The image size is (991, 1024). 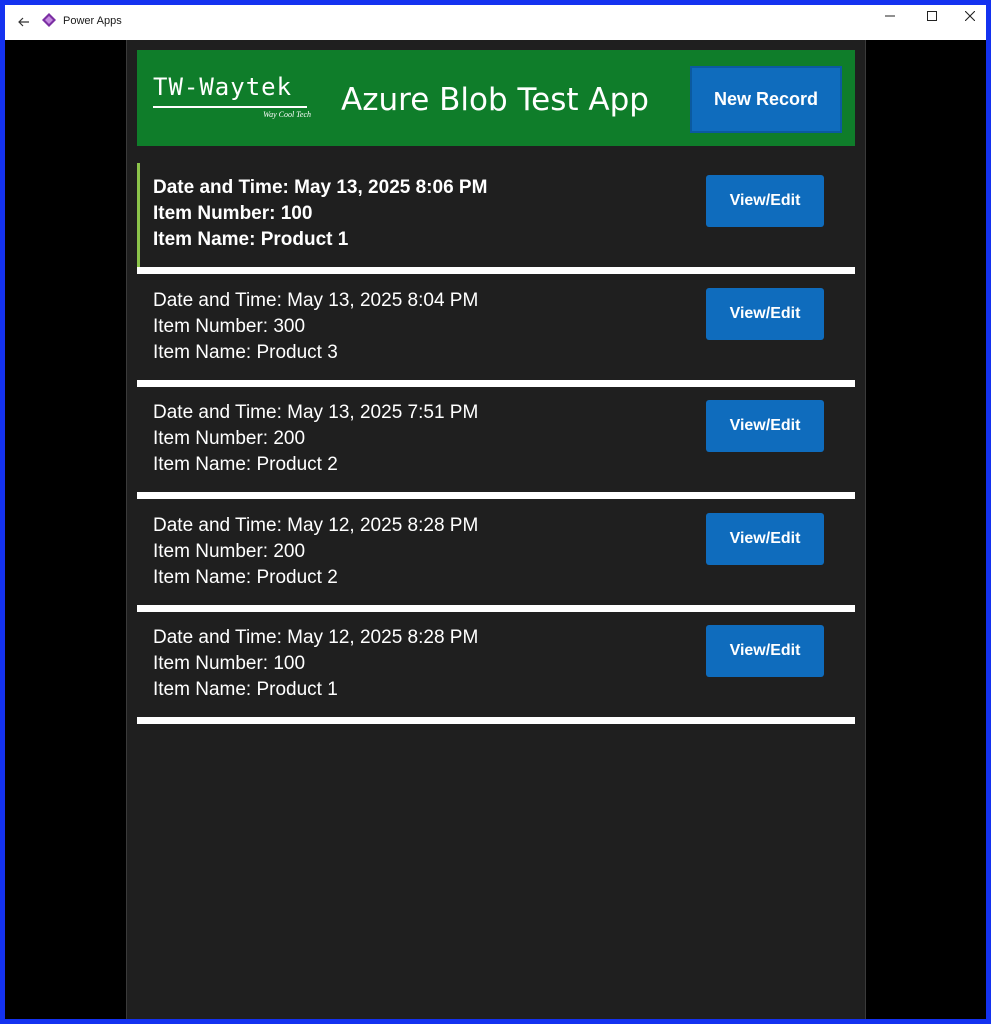 What do you see at coordinates (245, 352) in the screenshot?
I see `record-item-name: Item Name: Product 3` at bounding box center [245, 352].